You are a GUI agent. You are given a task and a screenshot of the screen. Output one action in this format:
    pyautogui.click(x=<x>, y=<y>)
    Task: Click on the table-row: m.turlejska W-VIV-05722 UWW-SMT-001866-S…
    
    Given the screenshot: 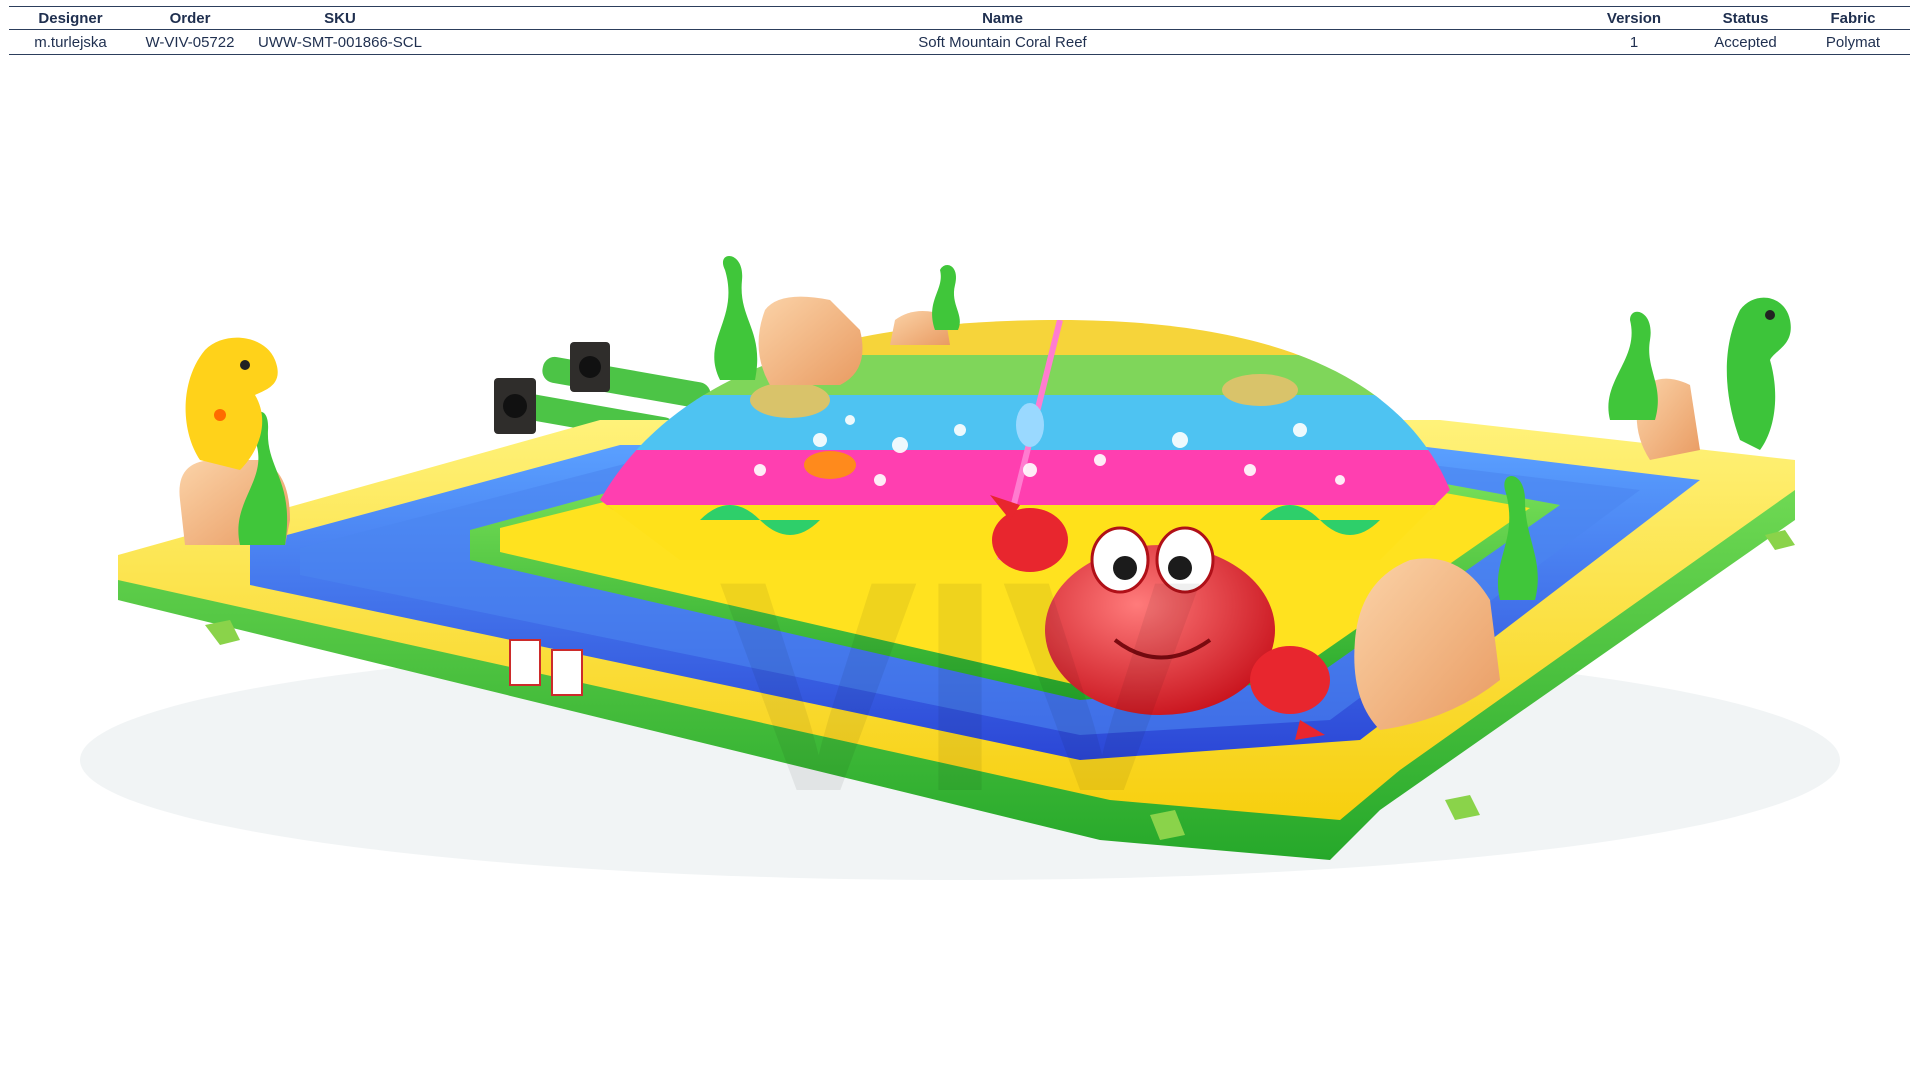 What is the action you would take?
    pyautogui.click(x=959, y=42)
    